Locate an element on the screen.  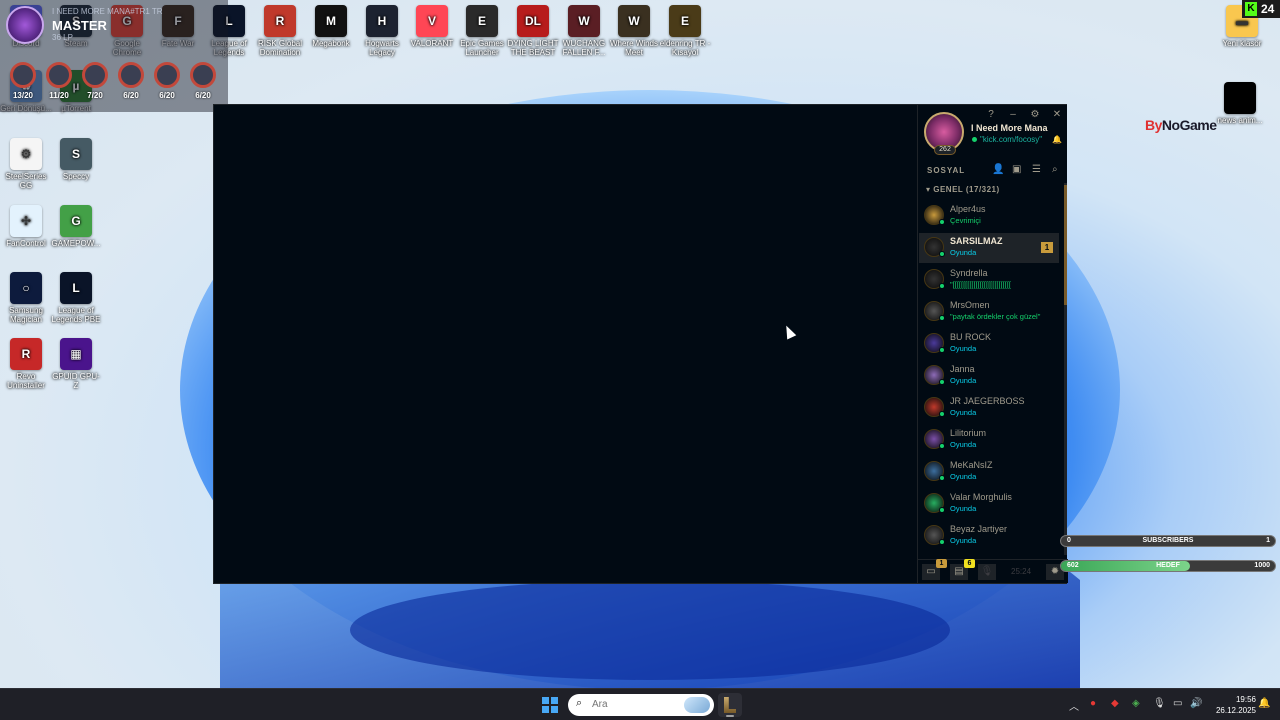
bell-icon: 🔔 is located at coordinates (1057, 139).